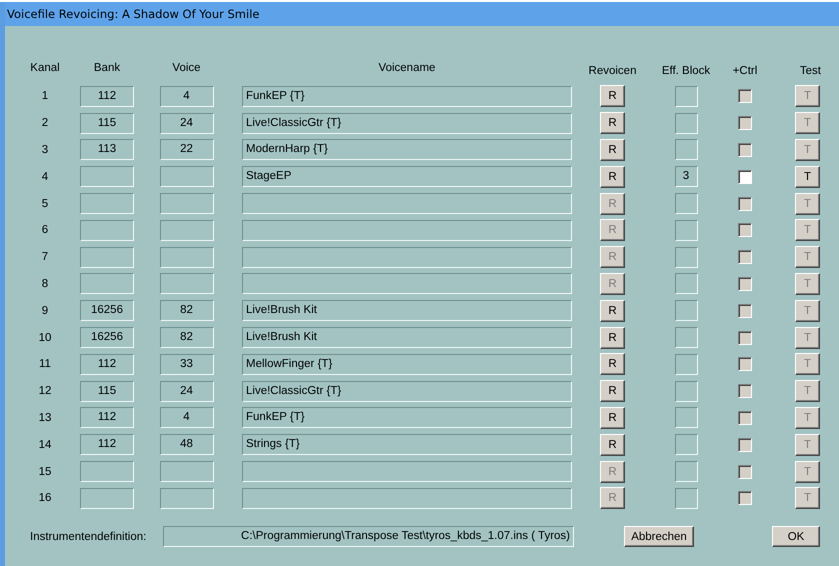  What do you see at coordinates (45, 204) in the screenshot?
I see `channel-number: 5` at bounding box center [45, 204].